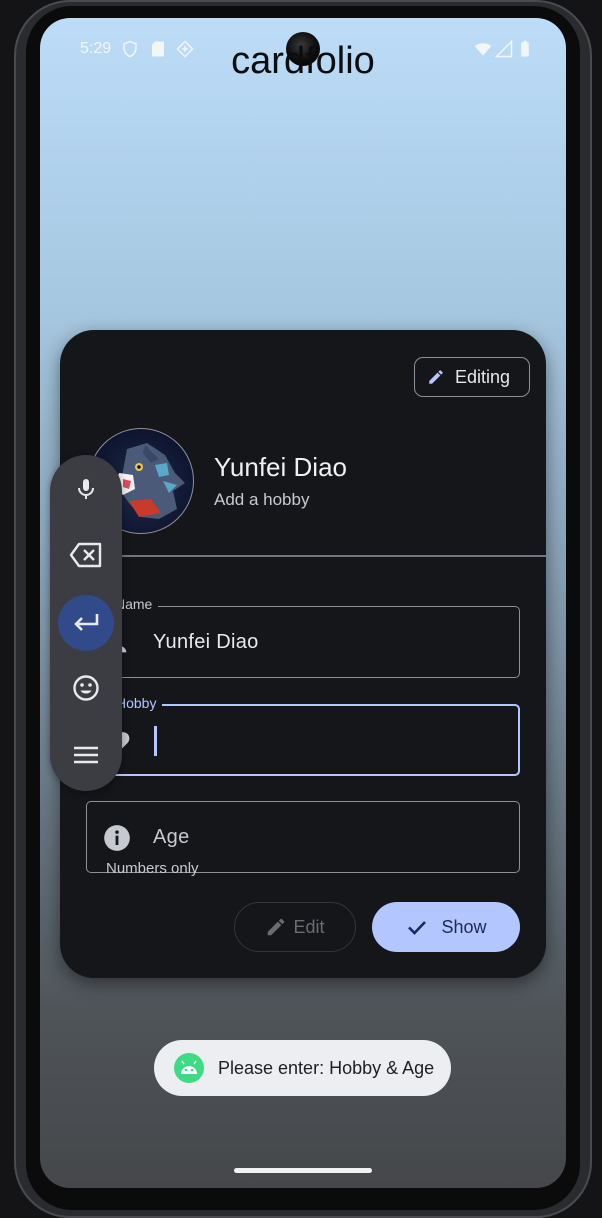 The image size is (602, 1218). I want to click on mic-icon, so click(86, 489).